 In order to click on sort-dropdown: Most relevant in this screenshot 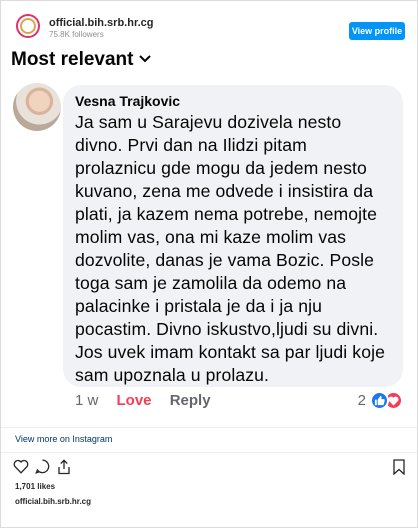, I will do `click(81, 60)`.